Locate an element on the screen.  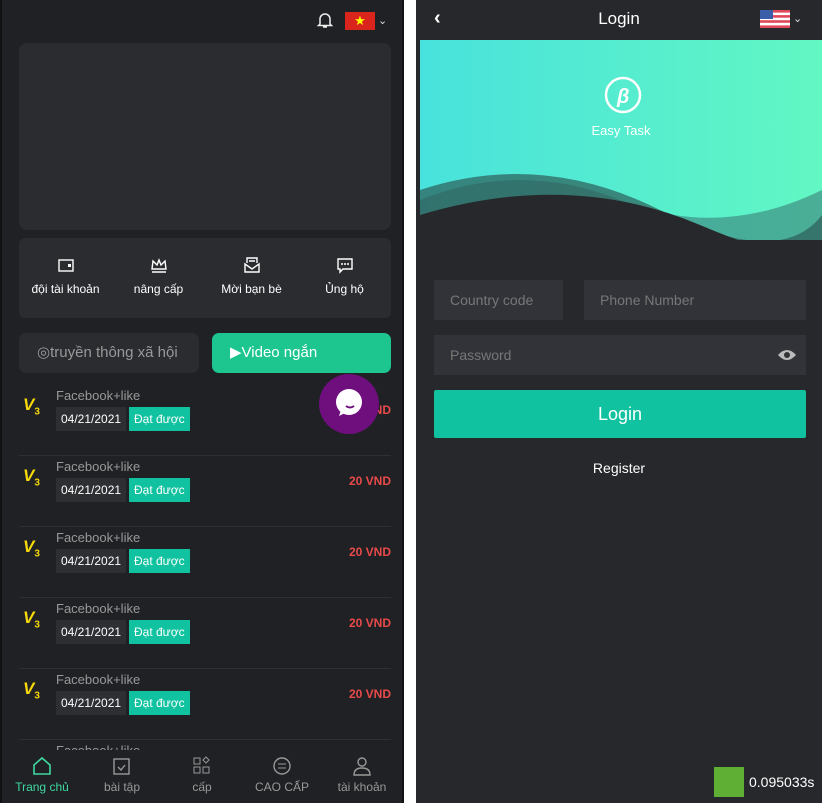
exchange-icon is located at coordinates (282, 766).